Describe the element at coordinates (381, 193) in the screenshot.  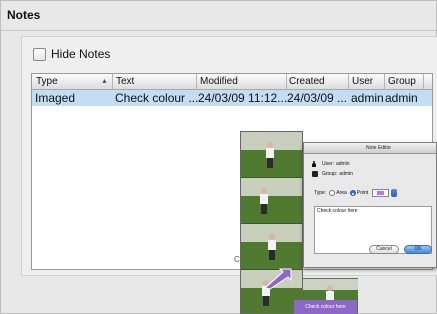
I see `color-well-icon` at that location.